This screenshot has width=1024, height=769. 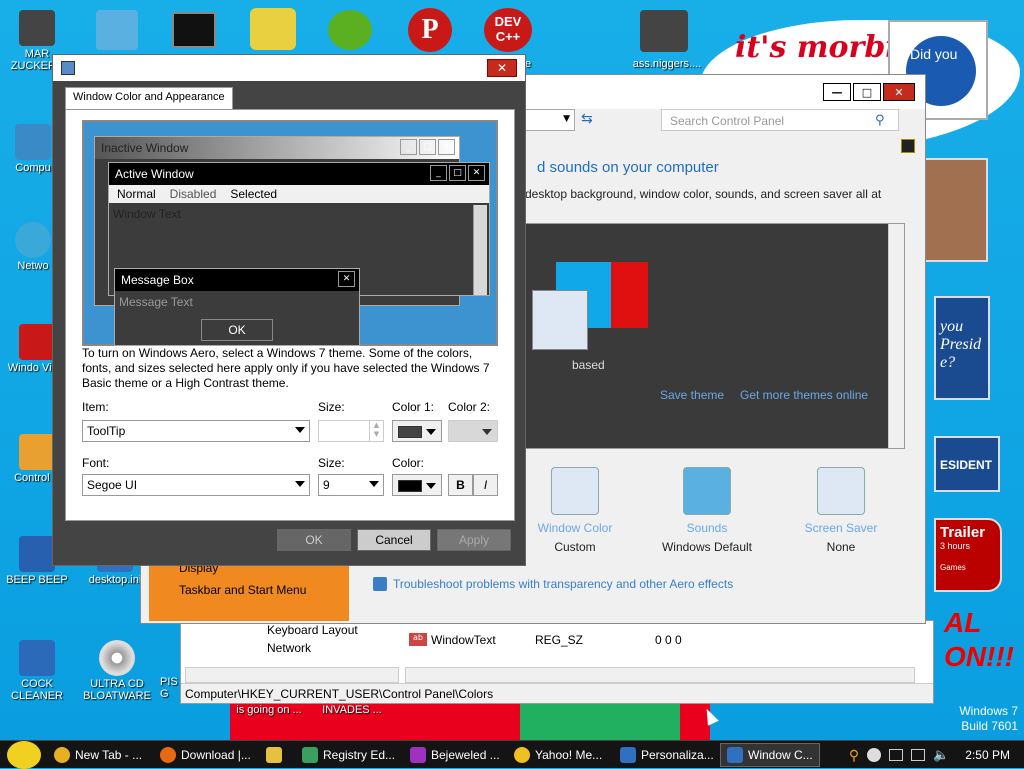 I want to click on desktop-icon-ultra-cd: ULTRA CD BLOATWARE, so click(x=117, y=671).